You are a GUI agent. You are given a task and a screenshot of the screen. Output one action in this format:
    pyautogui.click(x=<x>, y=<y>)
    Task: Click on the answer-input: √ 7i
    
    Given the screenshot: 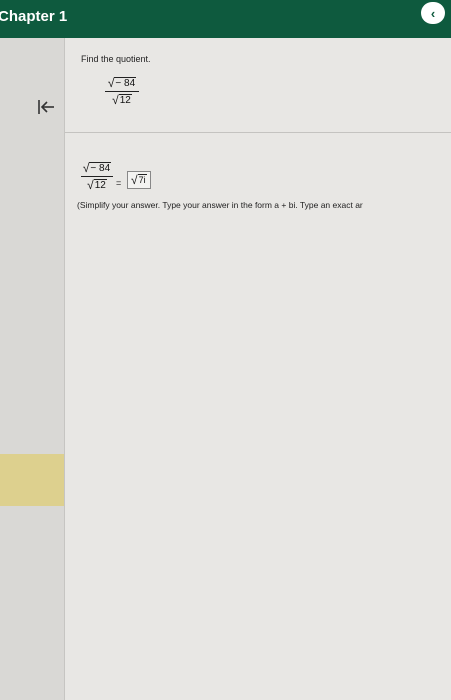 What is the action you would take?
    pyautogui.click(x=139, y=180)
    